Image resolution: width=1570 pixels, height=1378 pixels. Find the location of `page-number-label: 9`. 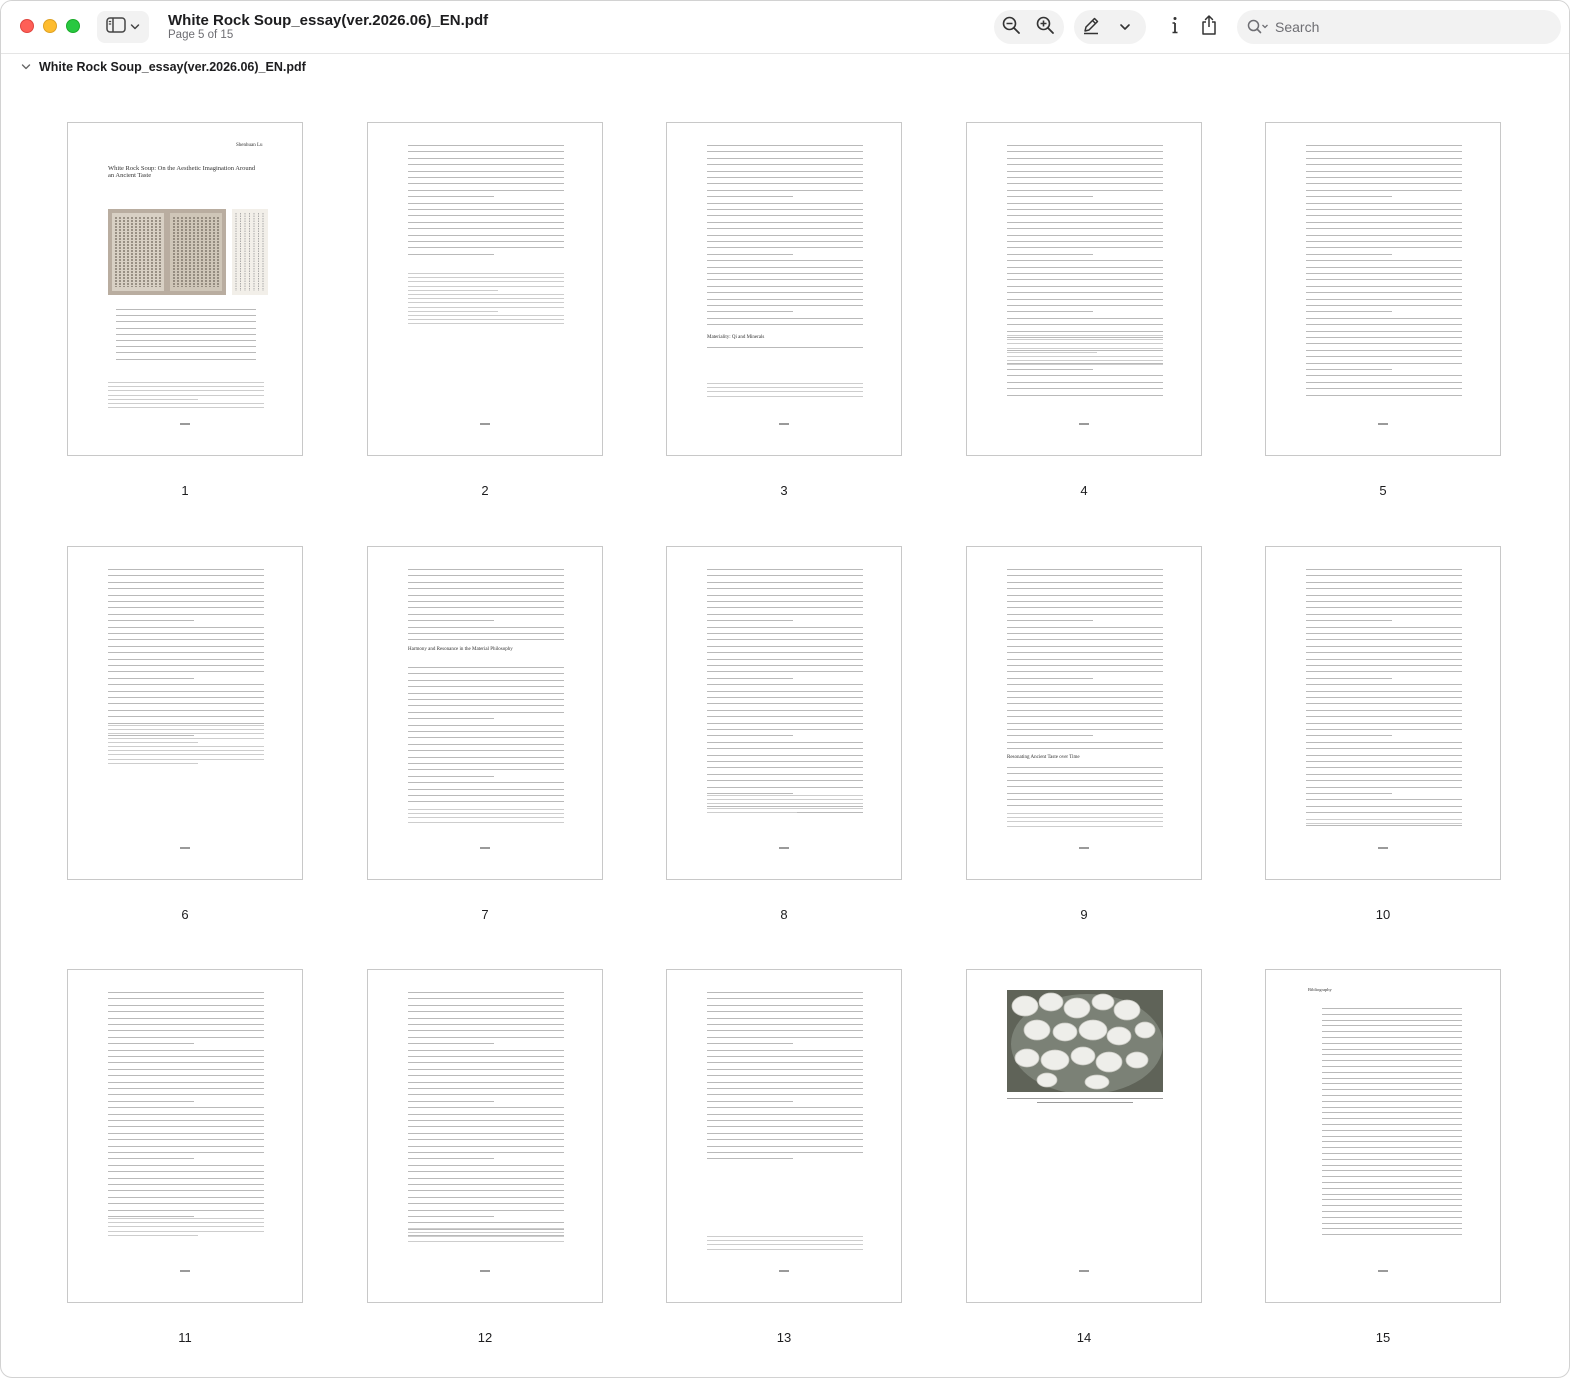

page-number-label: 9 is located at coordinates (1084, 914).